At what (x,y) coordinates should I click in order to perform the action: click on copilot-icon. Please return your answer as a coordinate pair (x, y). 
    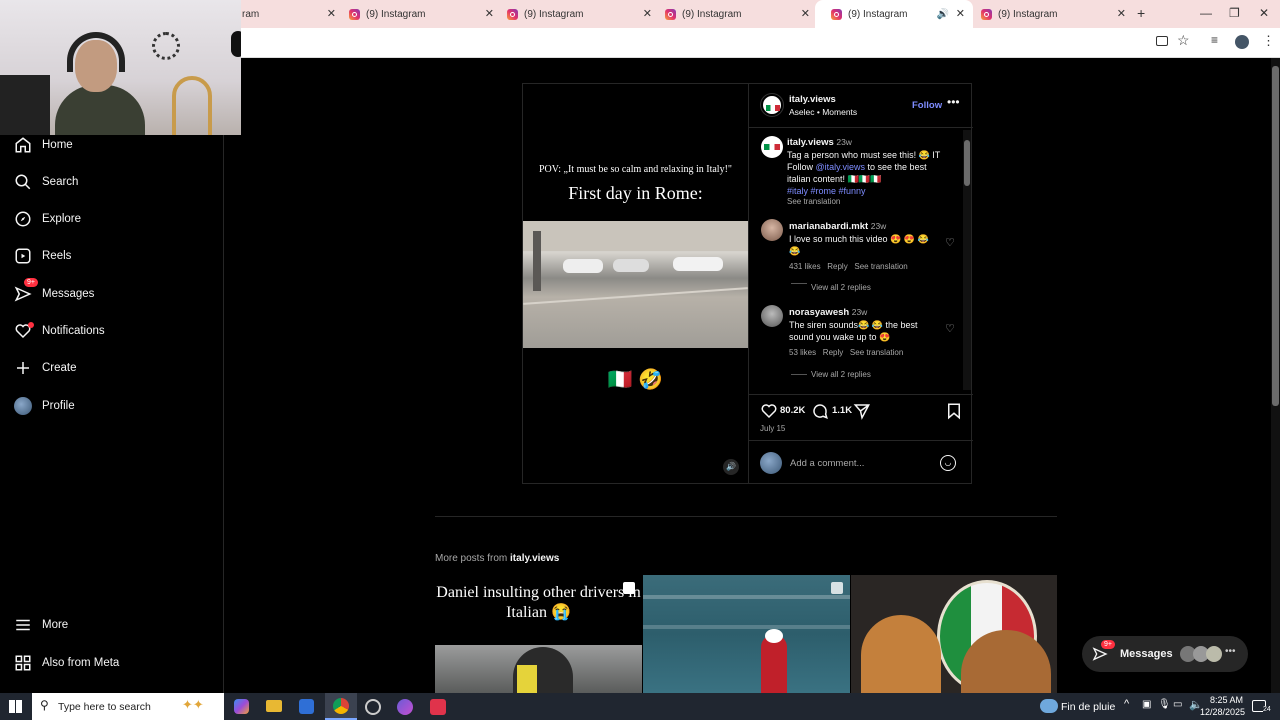
    Looking at the image, I should click on (241, 706).